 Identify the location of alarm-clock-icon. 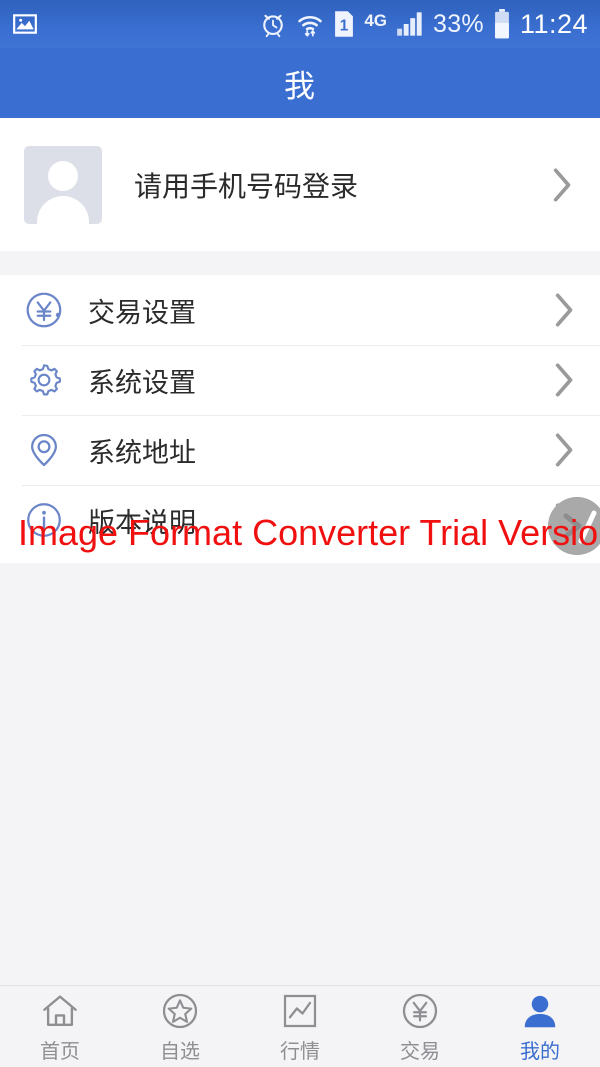
(273, 24).